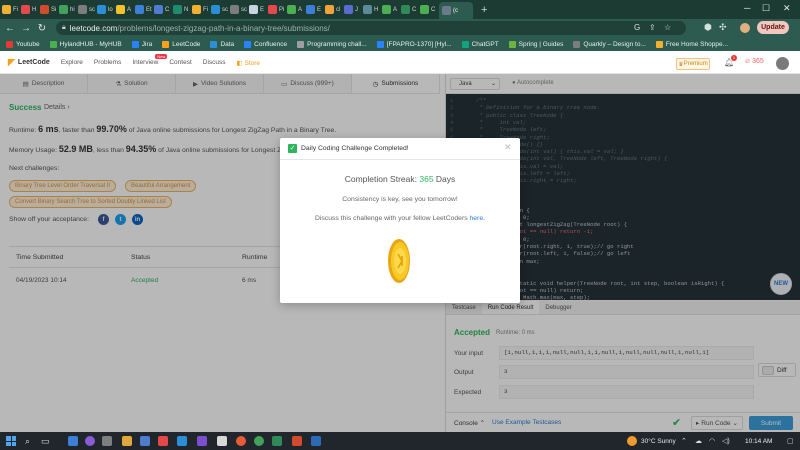 The height and width of the screenshot is (450, 800). What do you see at coordinates (259, 441) in the screenshot?
I see `chrome-icon` at bounding box center [259, 441].